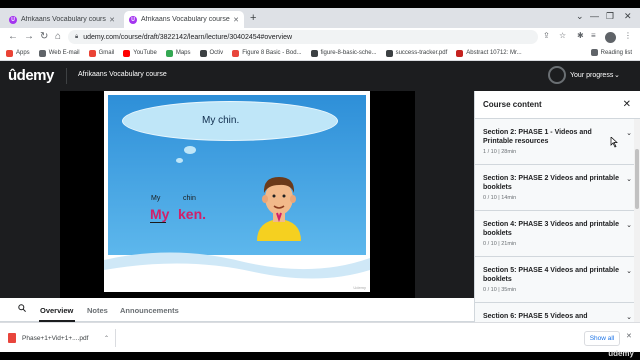 Image resolution: width=640 pixels, height=360 pixels. Describe the element at coordinates (22, 308) in the screenshot. I see `search-icon` at that location.